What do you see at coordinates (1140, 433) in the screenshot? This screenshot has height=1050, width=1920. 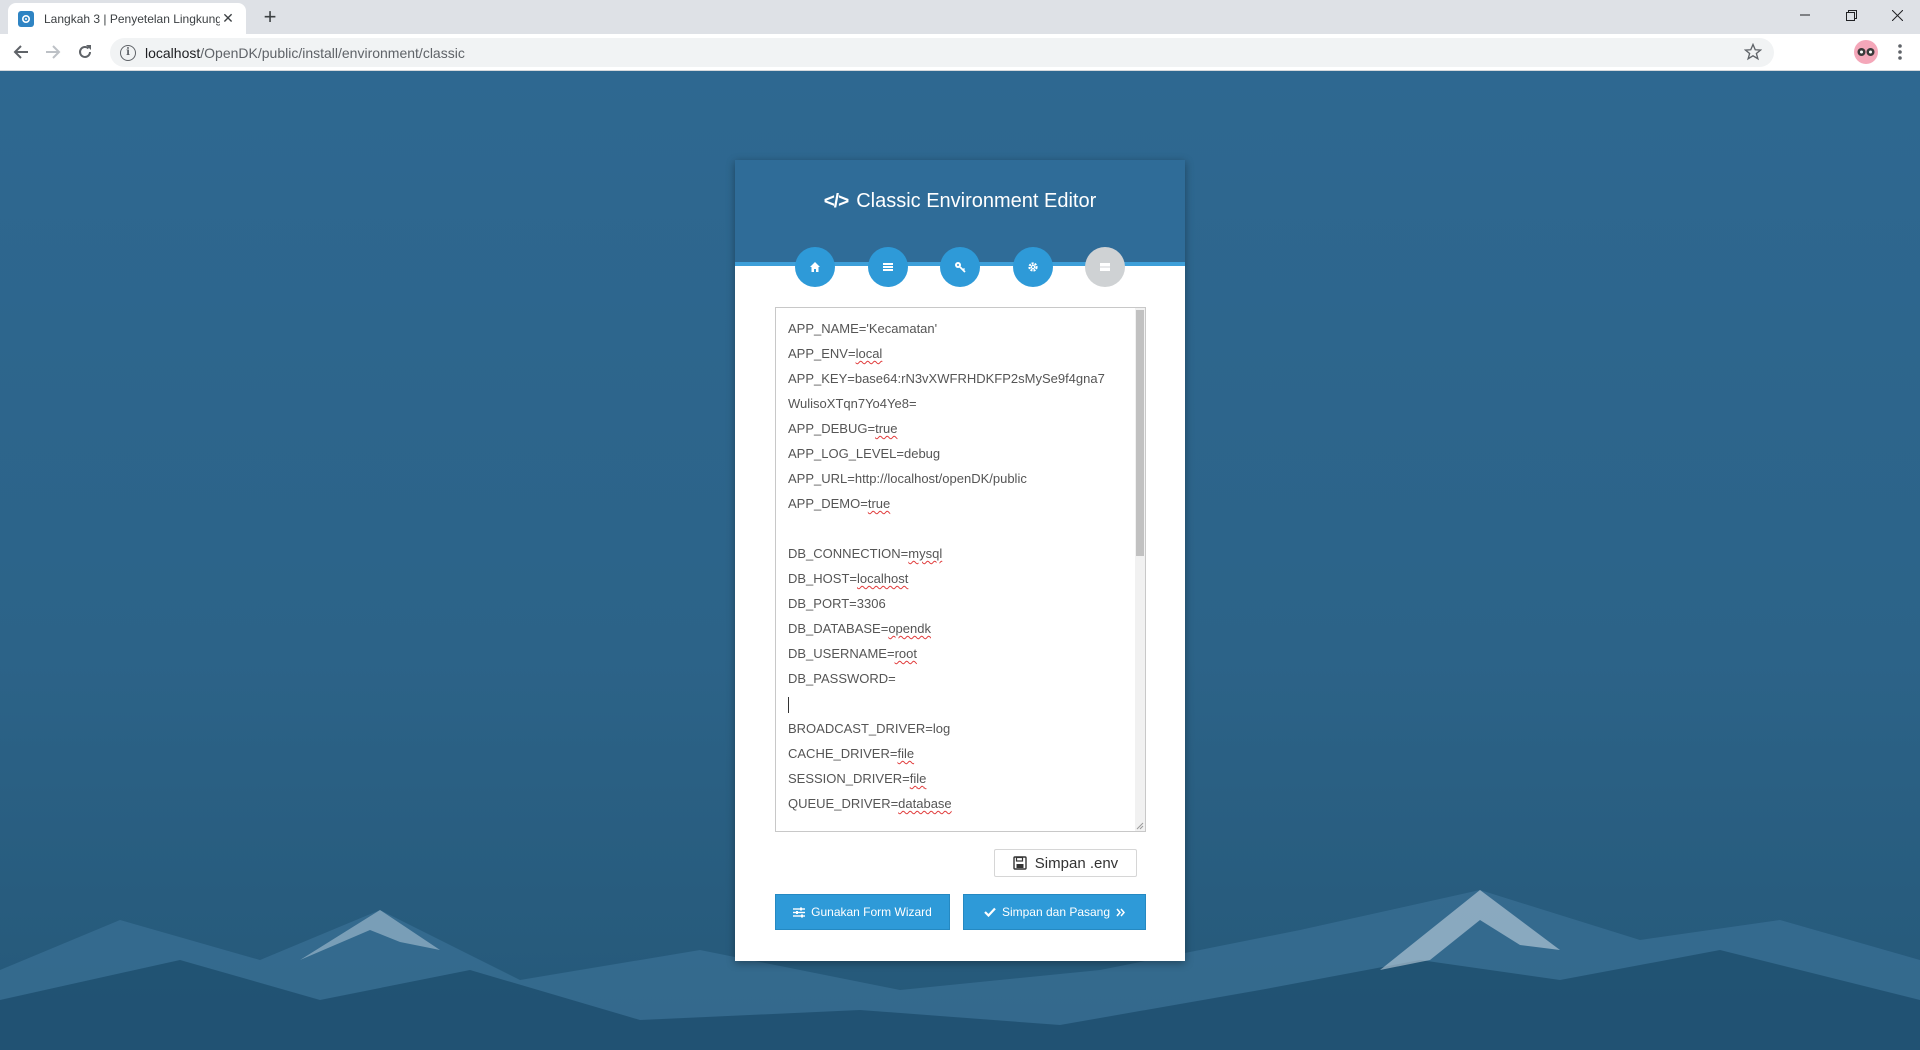 I see `scrollbar-thumb` at bounding box center [1140, 433].